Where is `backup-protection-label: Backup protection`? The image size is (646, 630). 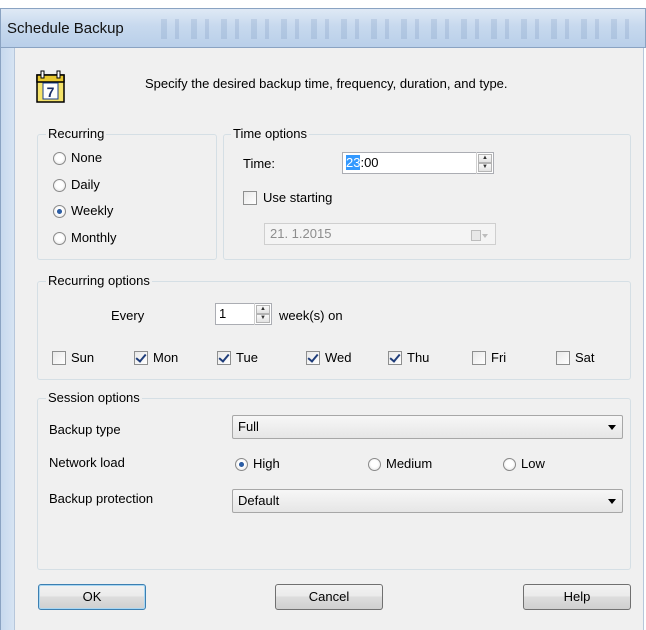 backup-protection-label: Backup protection is located at coordinates (101, 498).